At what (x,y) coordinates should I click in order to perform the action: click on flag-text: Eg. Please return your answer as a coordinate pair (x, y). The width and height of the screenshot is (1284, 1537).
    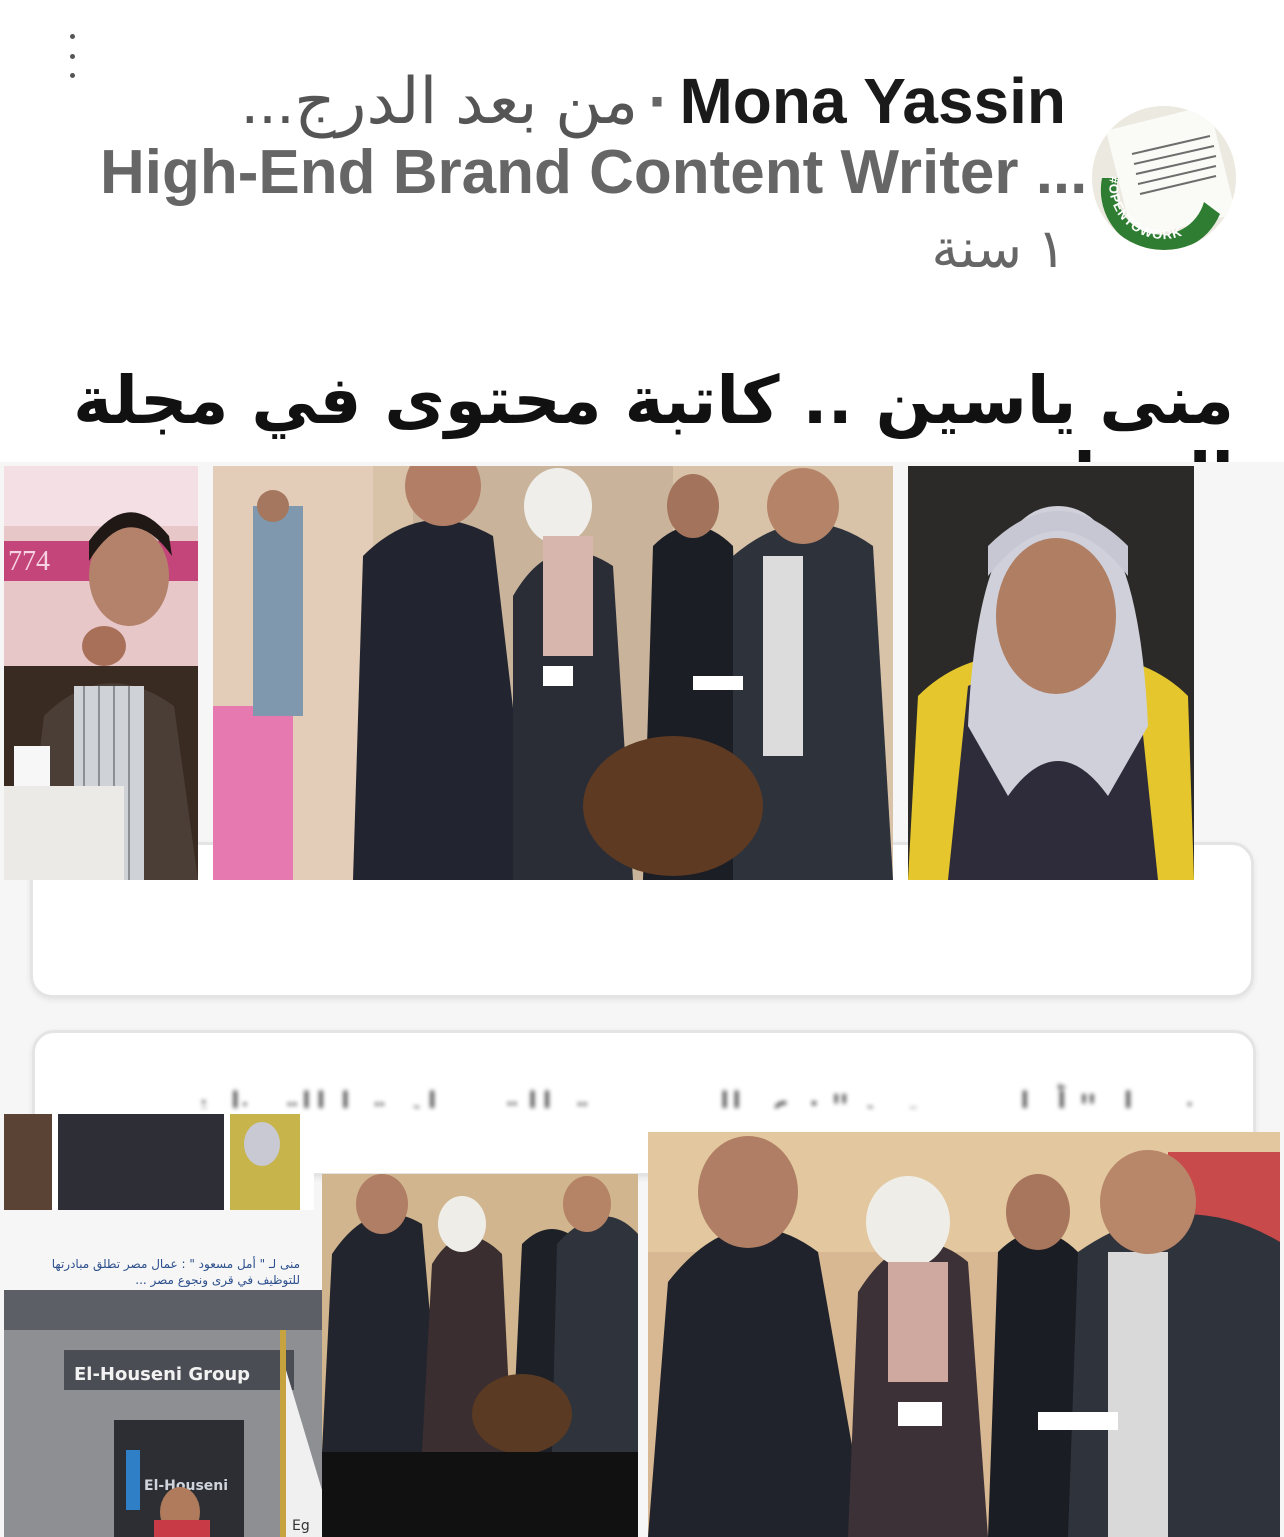
    Looking at the image, I should click on (301, 1526).